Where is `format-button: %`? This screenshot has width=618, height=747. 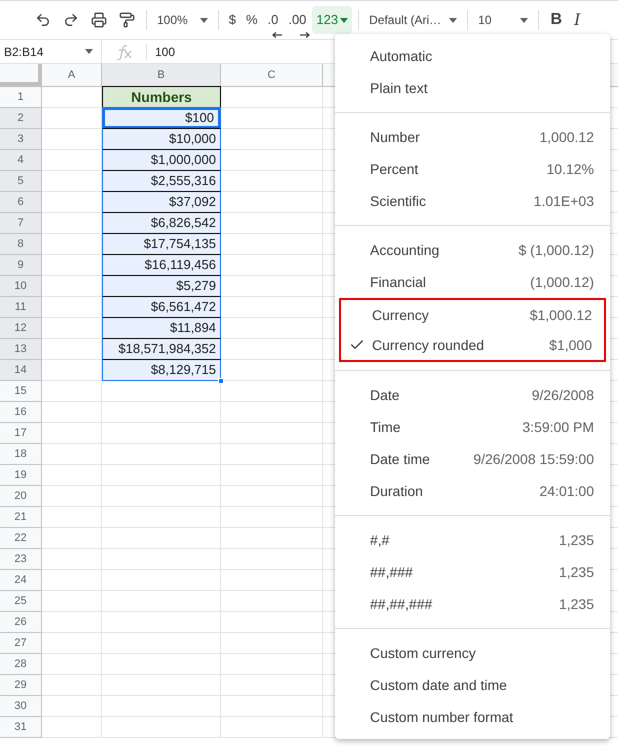
format-button: % is located at coordinates (252, 20).